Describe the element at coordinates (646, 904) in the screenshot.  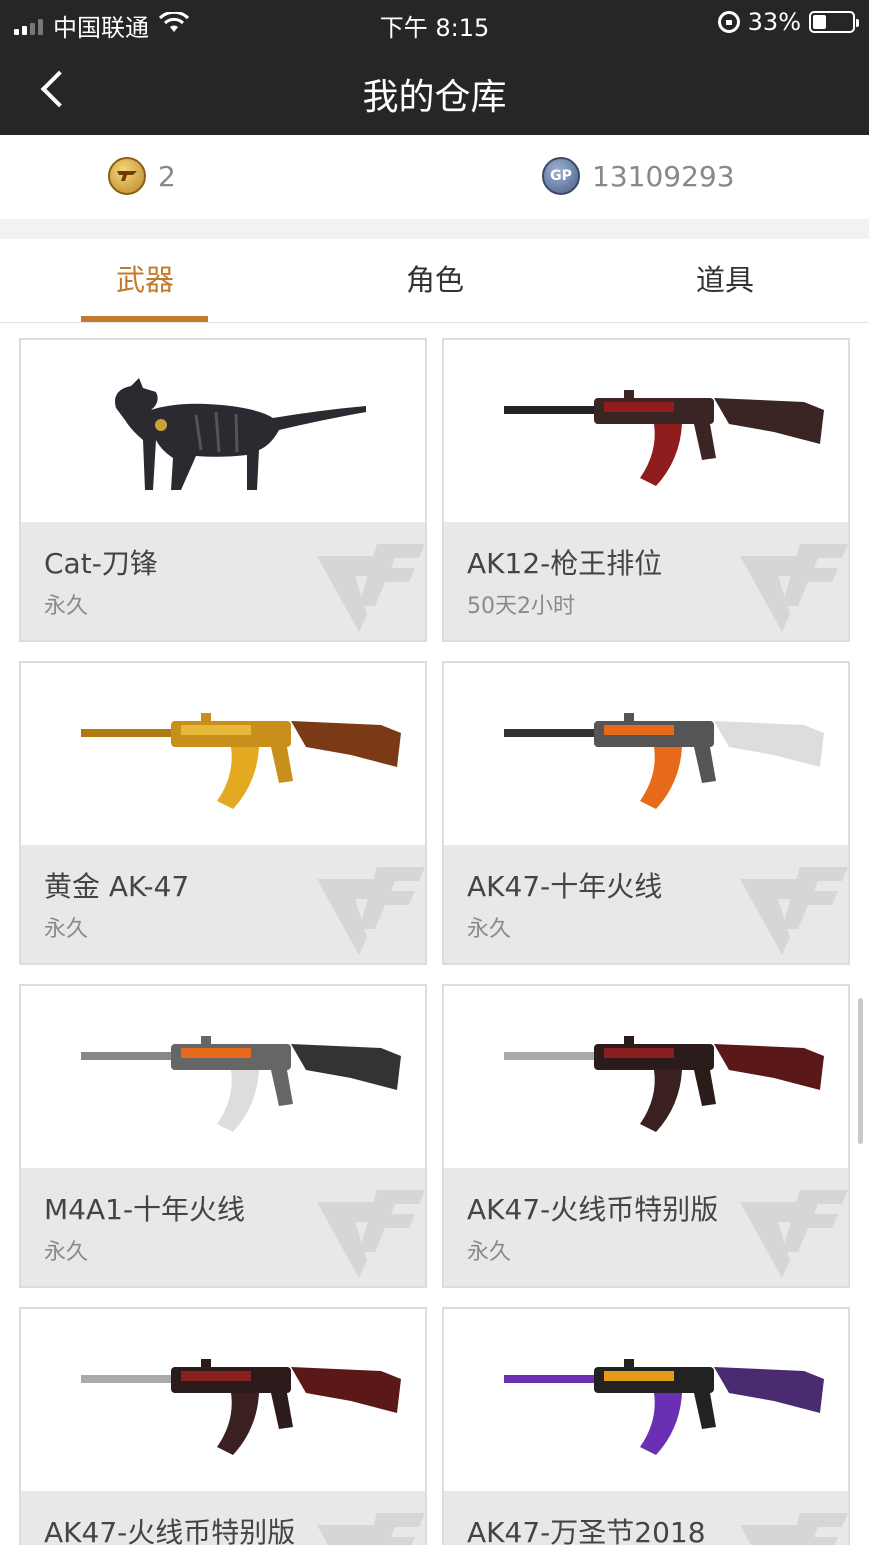
I see `item-info: AK47-十年火线永久` at that location.